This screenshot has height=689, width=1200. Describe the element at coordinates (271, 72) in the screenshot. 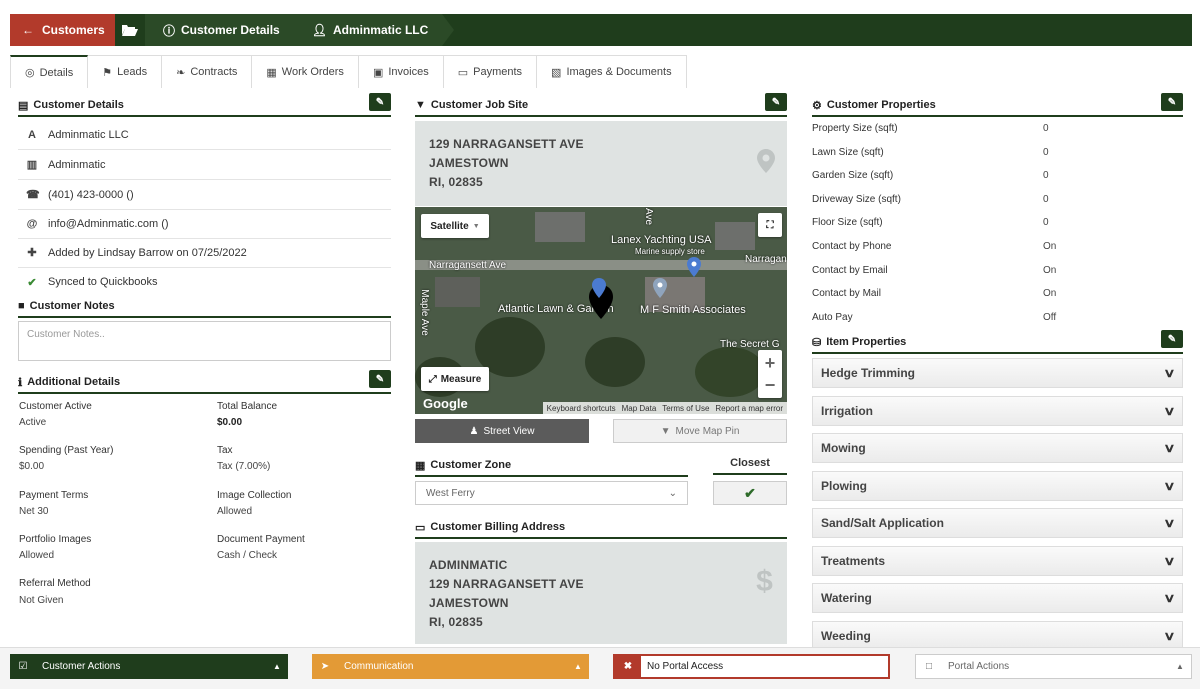

I see `calendar-icon: ▦` at that location.